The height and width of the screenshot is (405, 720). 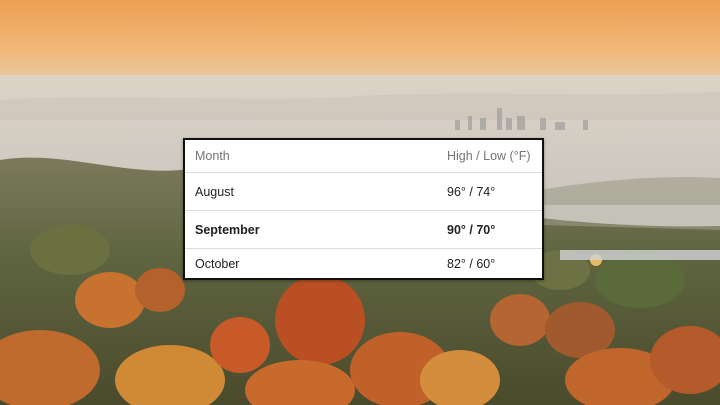 What do you see at coordinates (363, 229) in the screenshot?
I see `table-row-highlighted: September 90° / 70°` at bounding box center [363, 229].